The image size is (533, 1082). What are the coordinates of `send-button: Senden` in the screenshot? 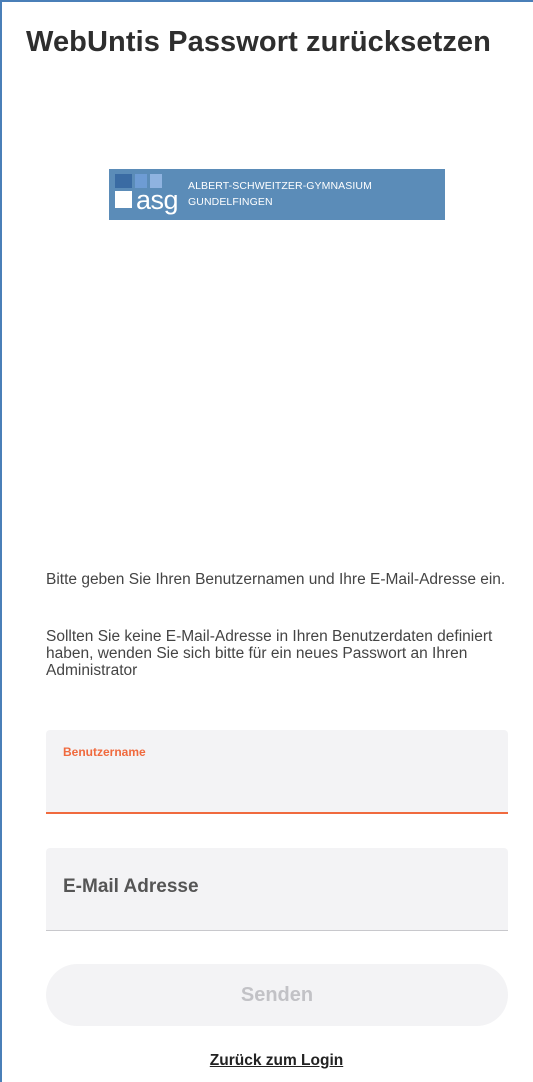 It's located at (277, 995).